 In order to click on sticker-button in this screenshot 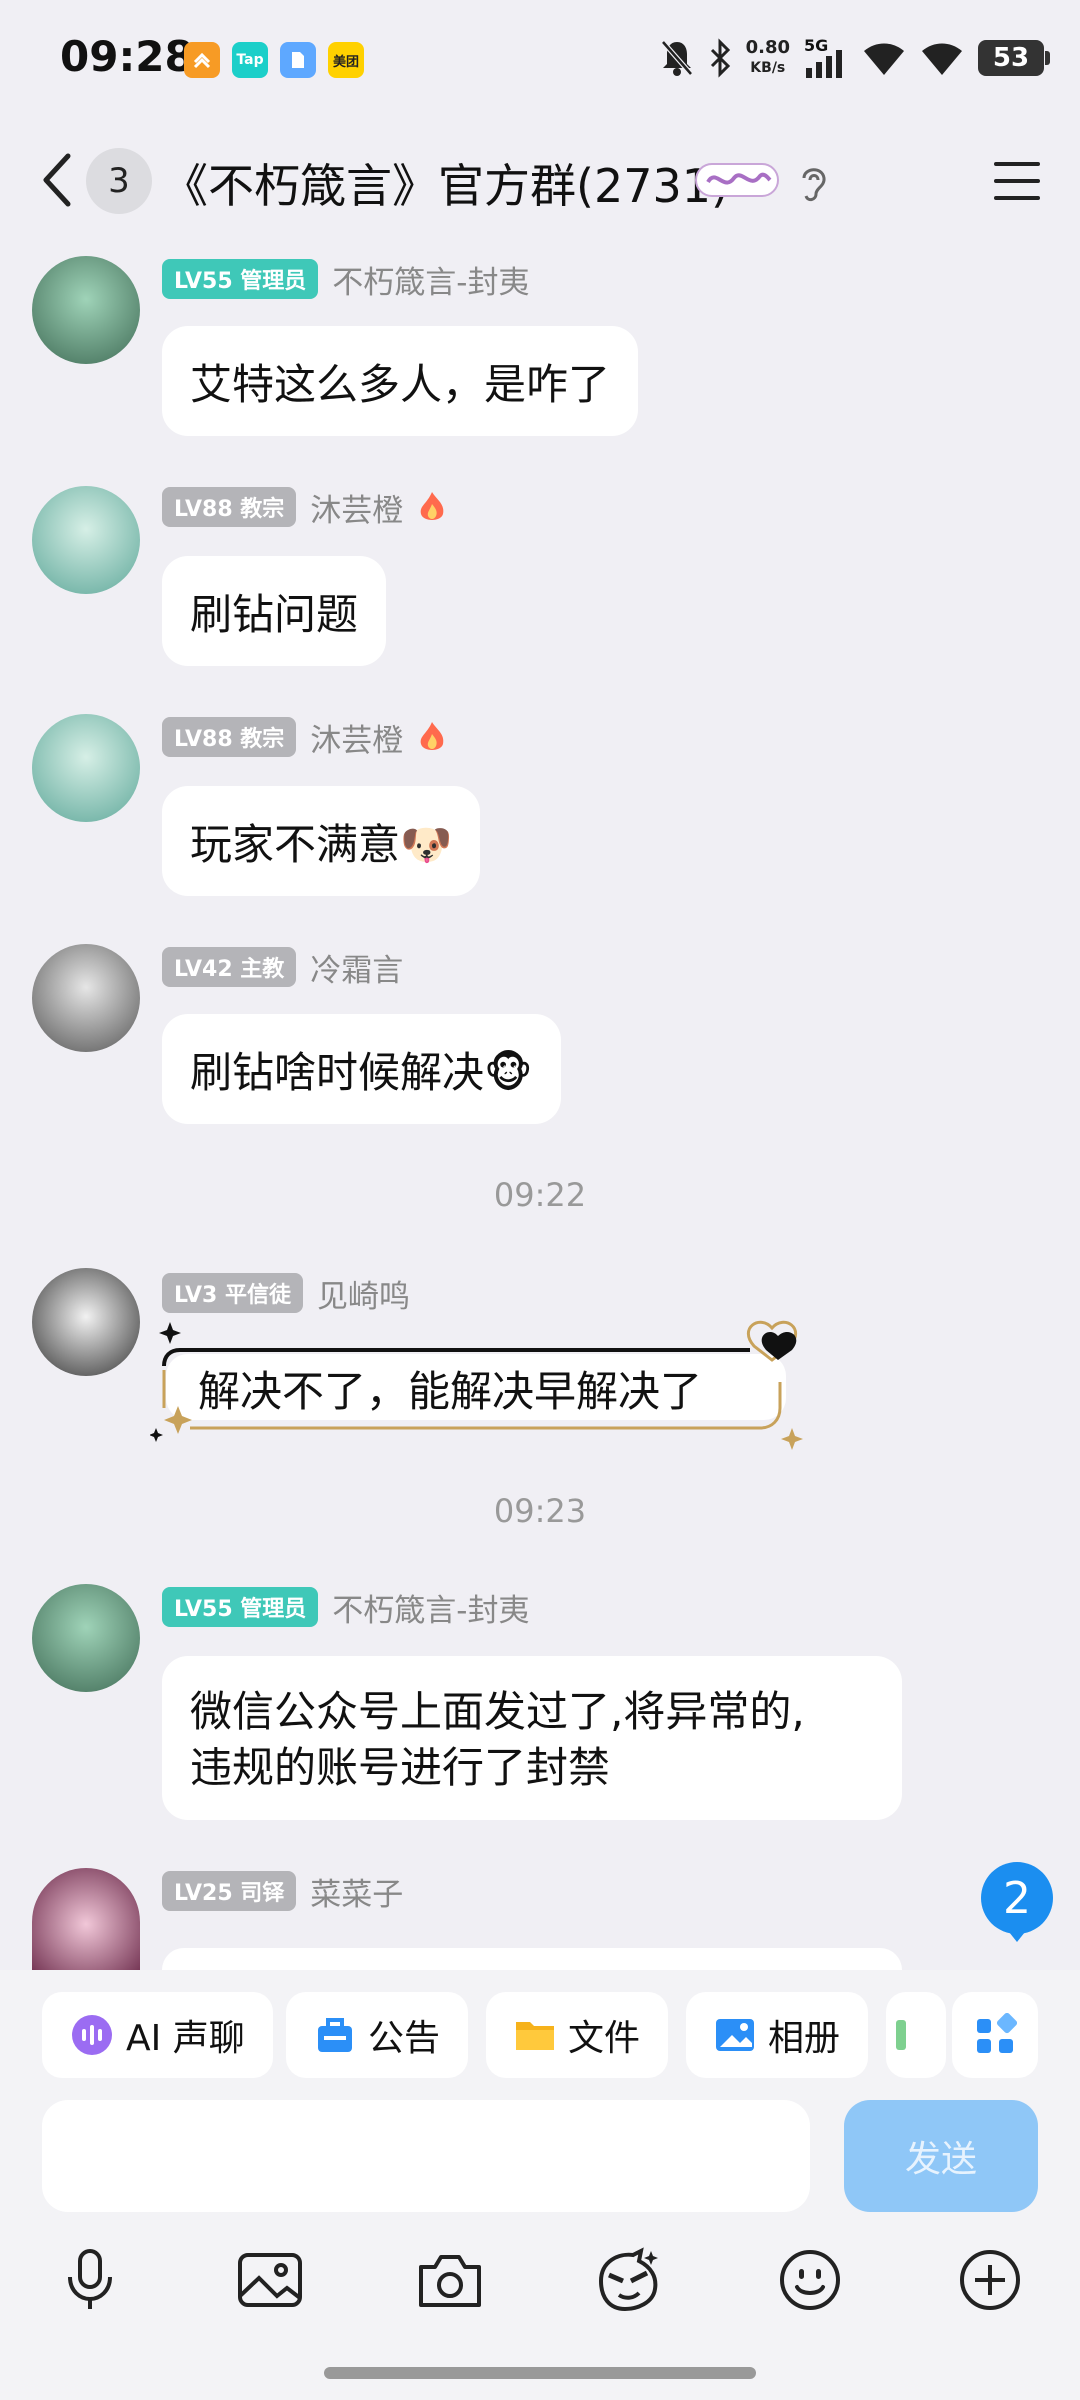, I will do `click(628, 2280)`.